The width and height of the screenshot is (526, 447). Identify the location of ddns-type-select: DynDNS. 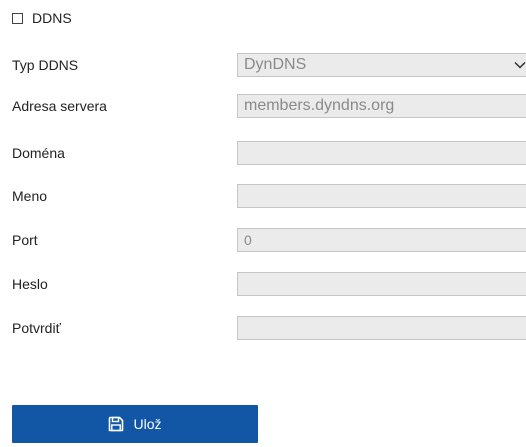
(381, 65).